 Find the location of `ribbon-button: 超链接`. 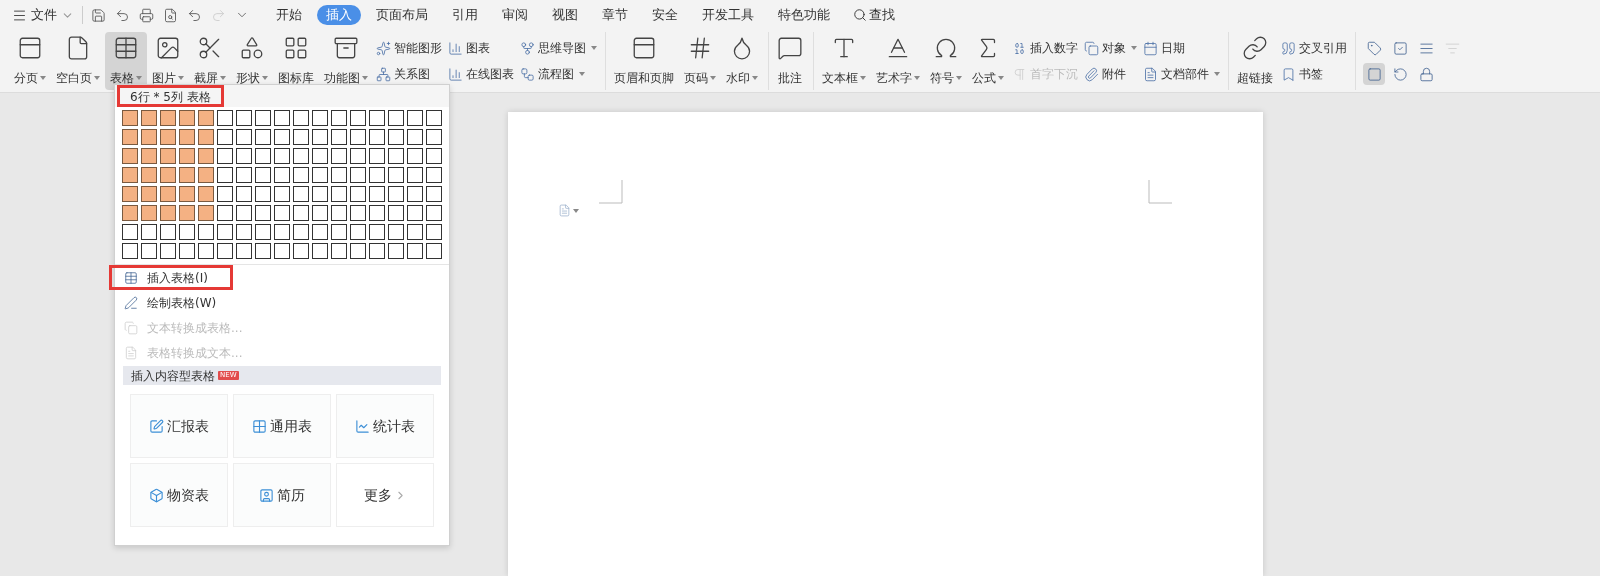

ribbon-button: 超链接 is located at coordinates (1255, 61).